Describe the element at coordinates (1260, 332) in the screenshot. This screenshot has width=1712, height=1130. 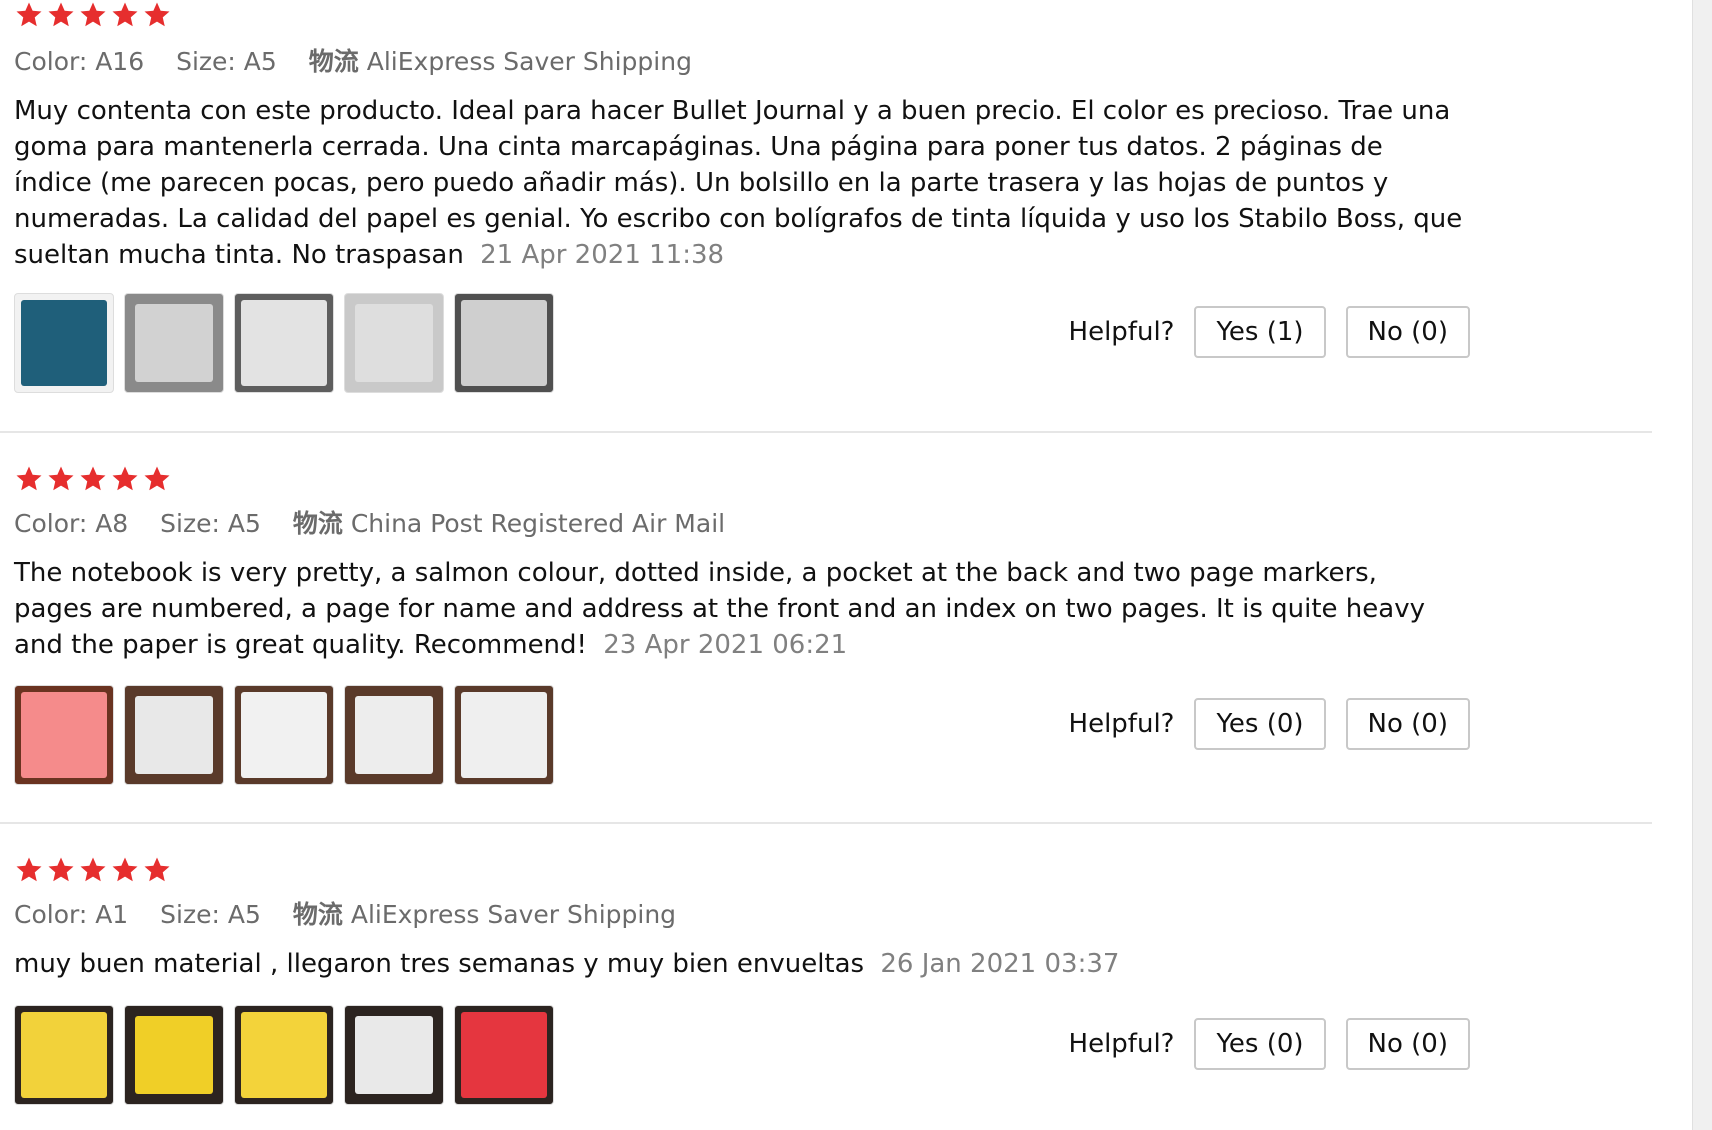
I see `helpful-yes-button: Yes (1)` at that location.